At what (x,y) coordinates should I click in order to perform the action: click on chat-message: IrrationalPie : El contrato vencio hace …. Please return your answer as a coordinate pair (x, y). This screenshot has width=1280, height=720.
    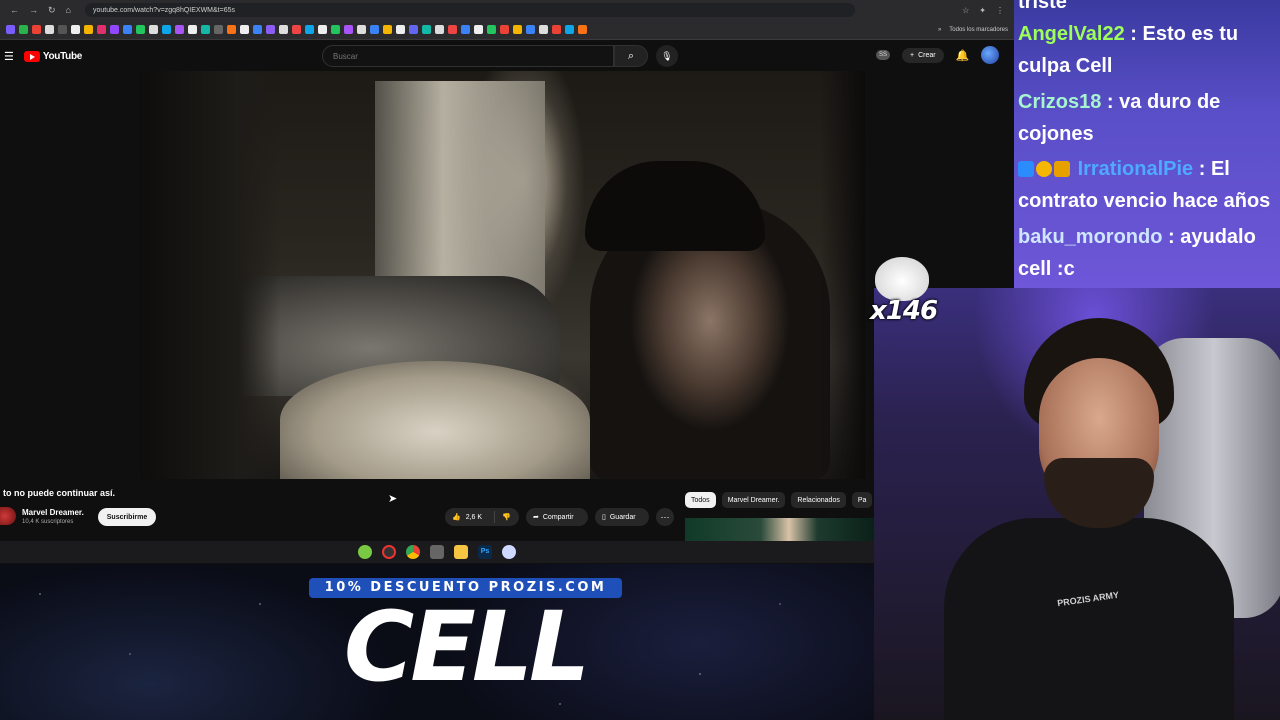
    Looking at the image, I should click on (1144, 185).